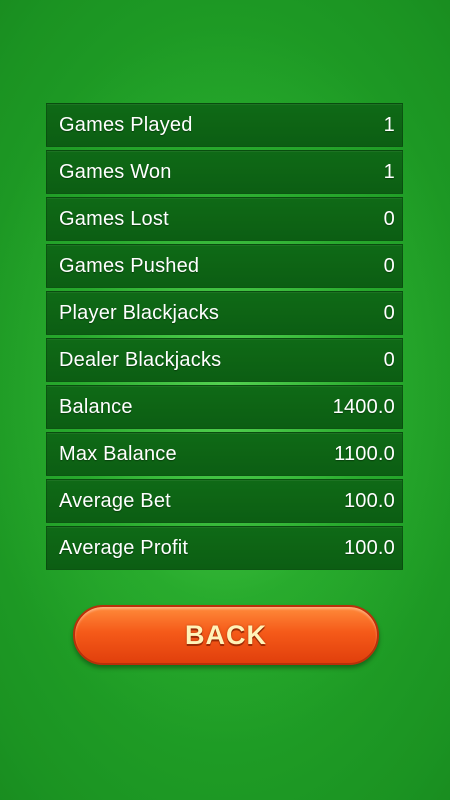 Image resolution: width=450 pixels, height=800 pixels. What do you see at coordinates (140, 359) in the screenshot?
I see `stat-label: Dealer Blackjacks` at bounding box center [140, 359].